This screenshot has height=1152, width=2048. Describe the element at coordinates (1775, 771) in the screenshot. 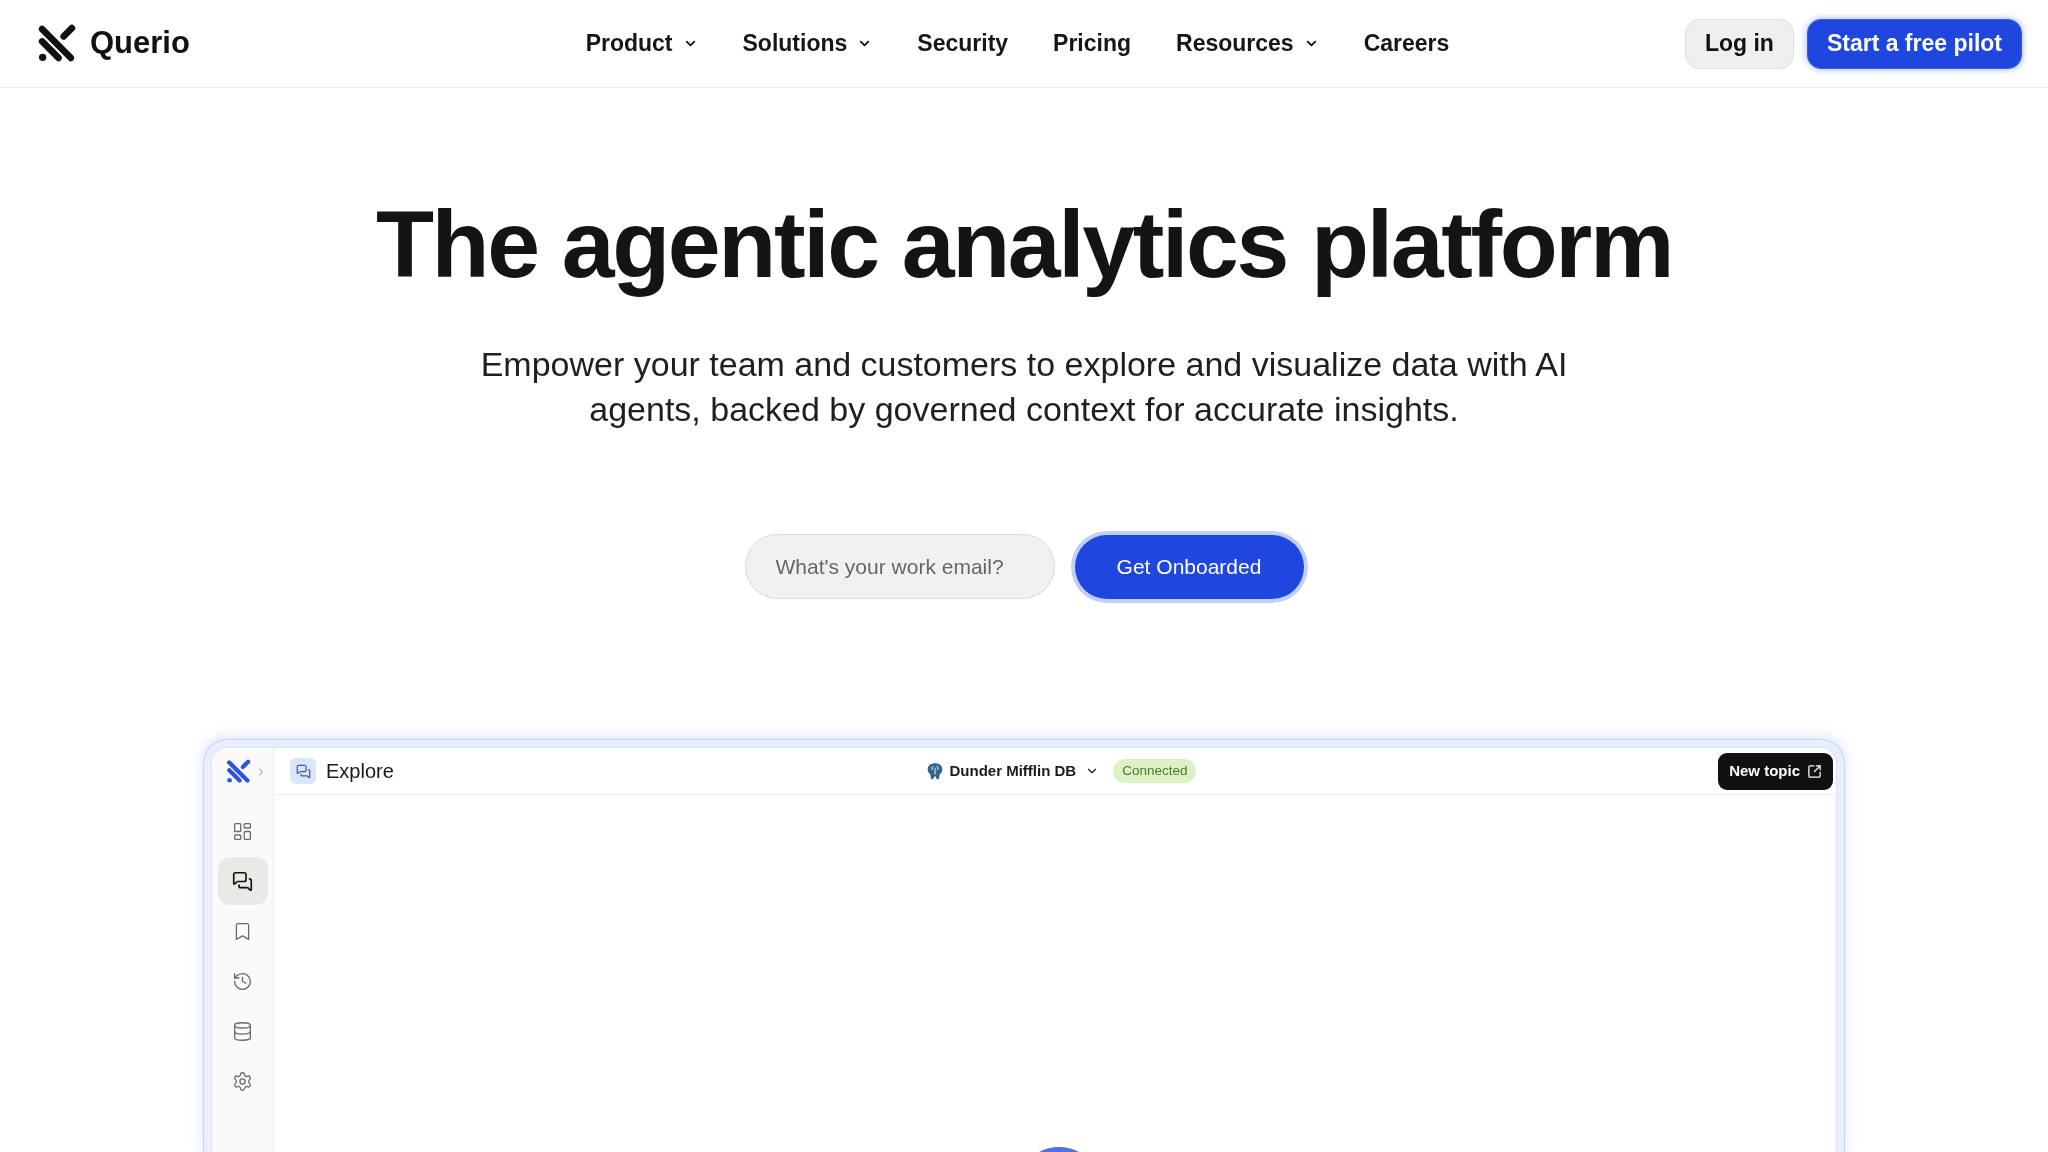

I see `new-topic-button: New topic` at that location.